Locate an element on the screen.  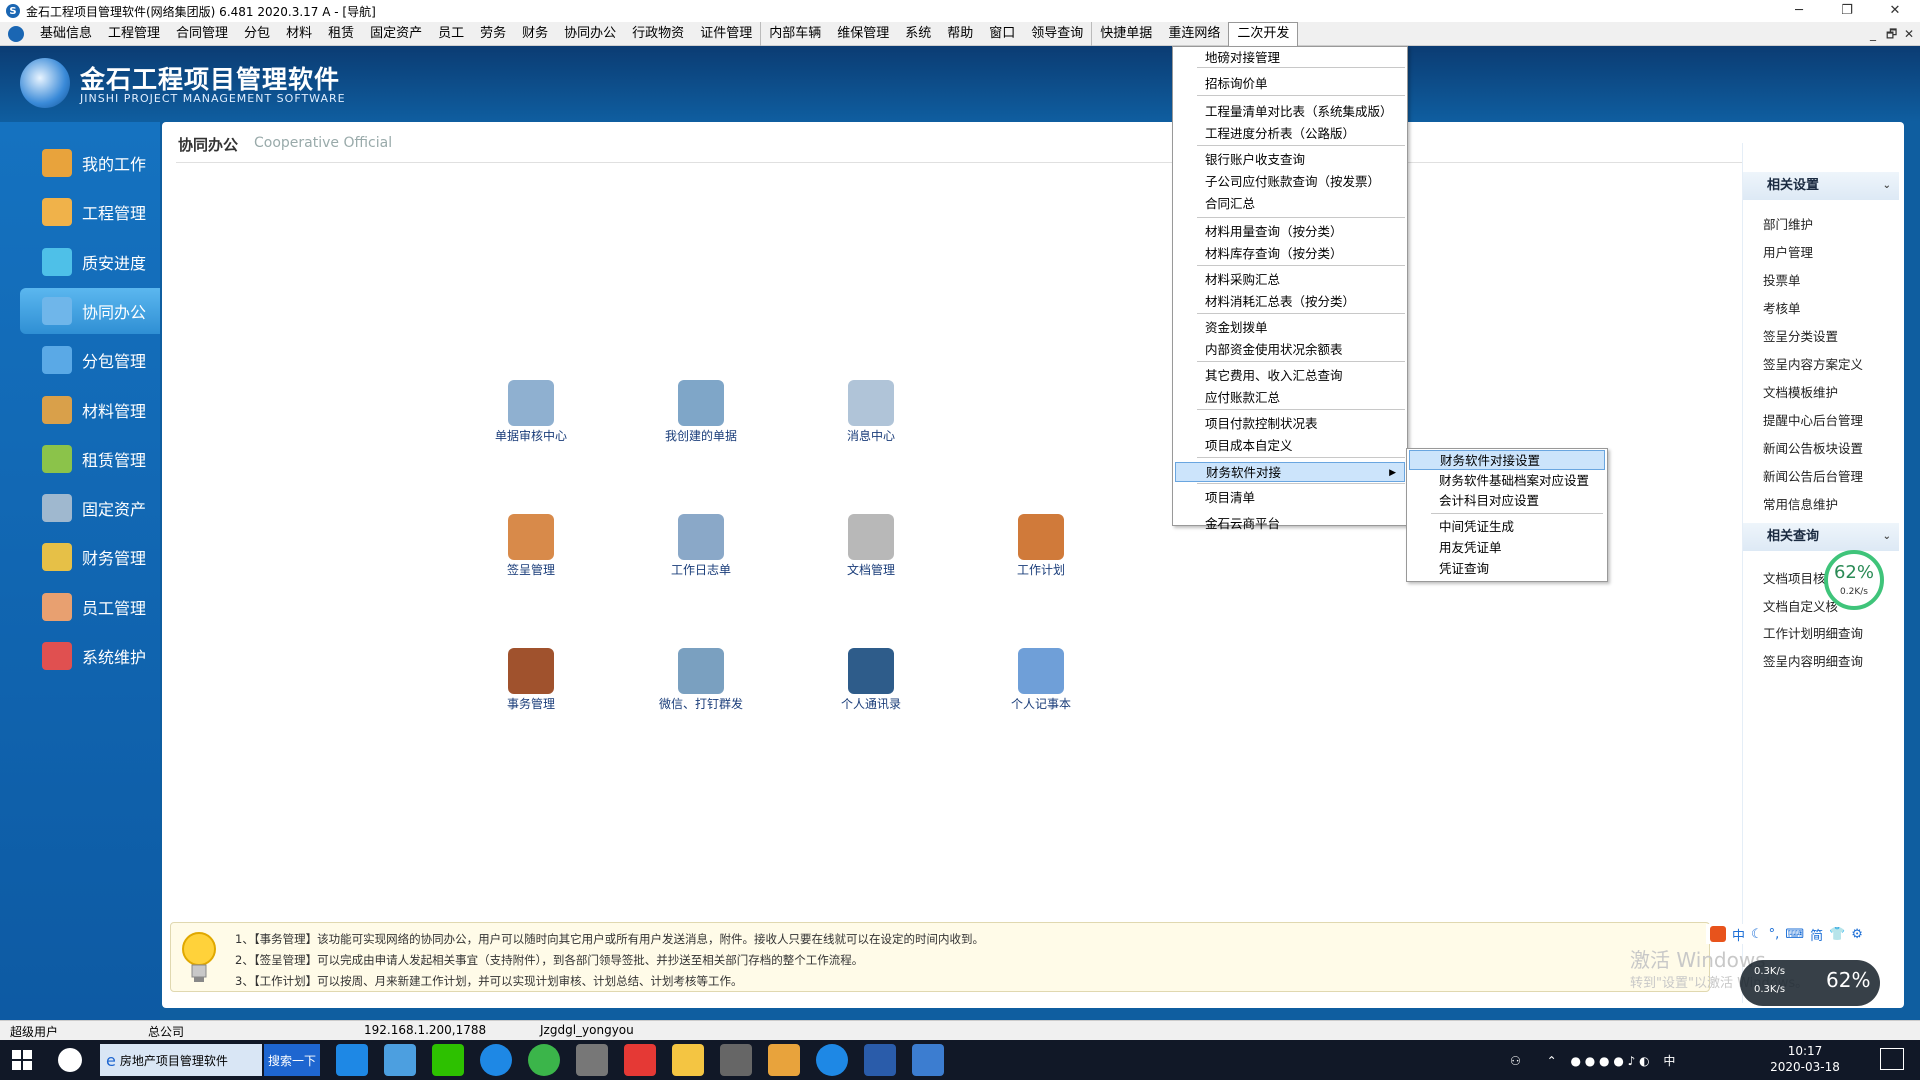
gear-icon: ⚙ is located at coordinates (1857, 934).